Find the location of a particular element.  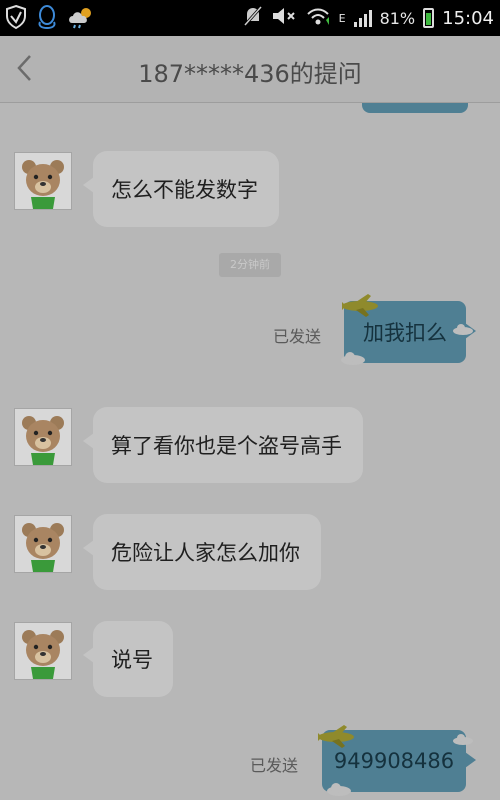

network-type-icon: E is located at coordinates (342, 18).